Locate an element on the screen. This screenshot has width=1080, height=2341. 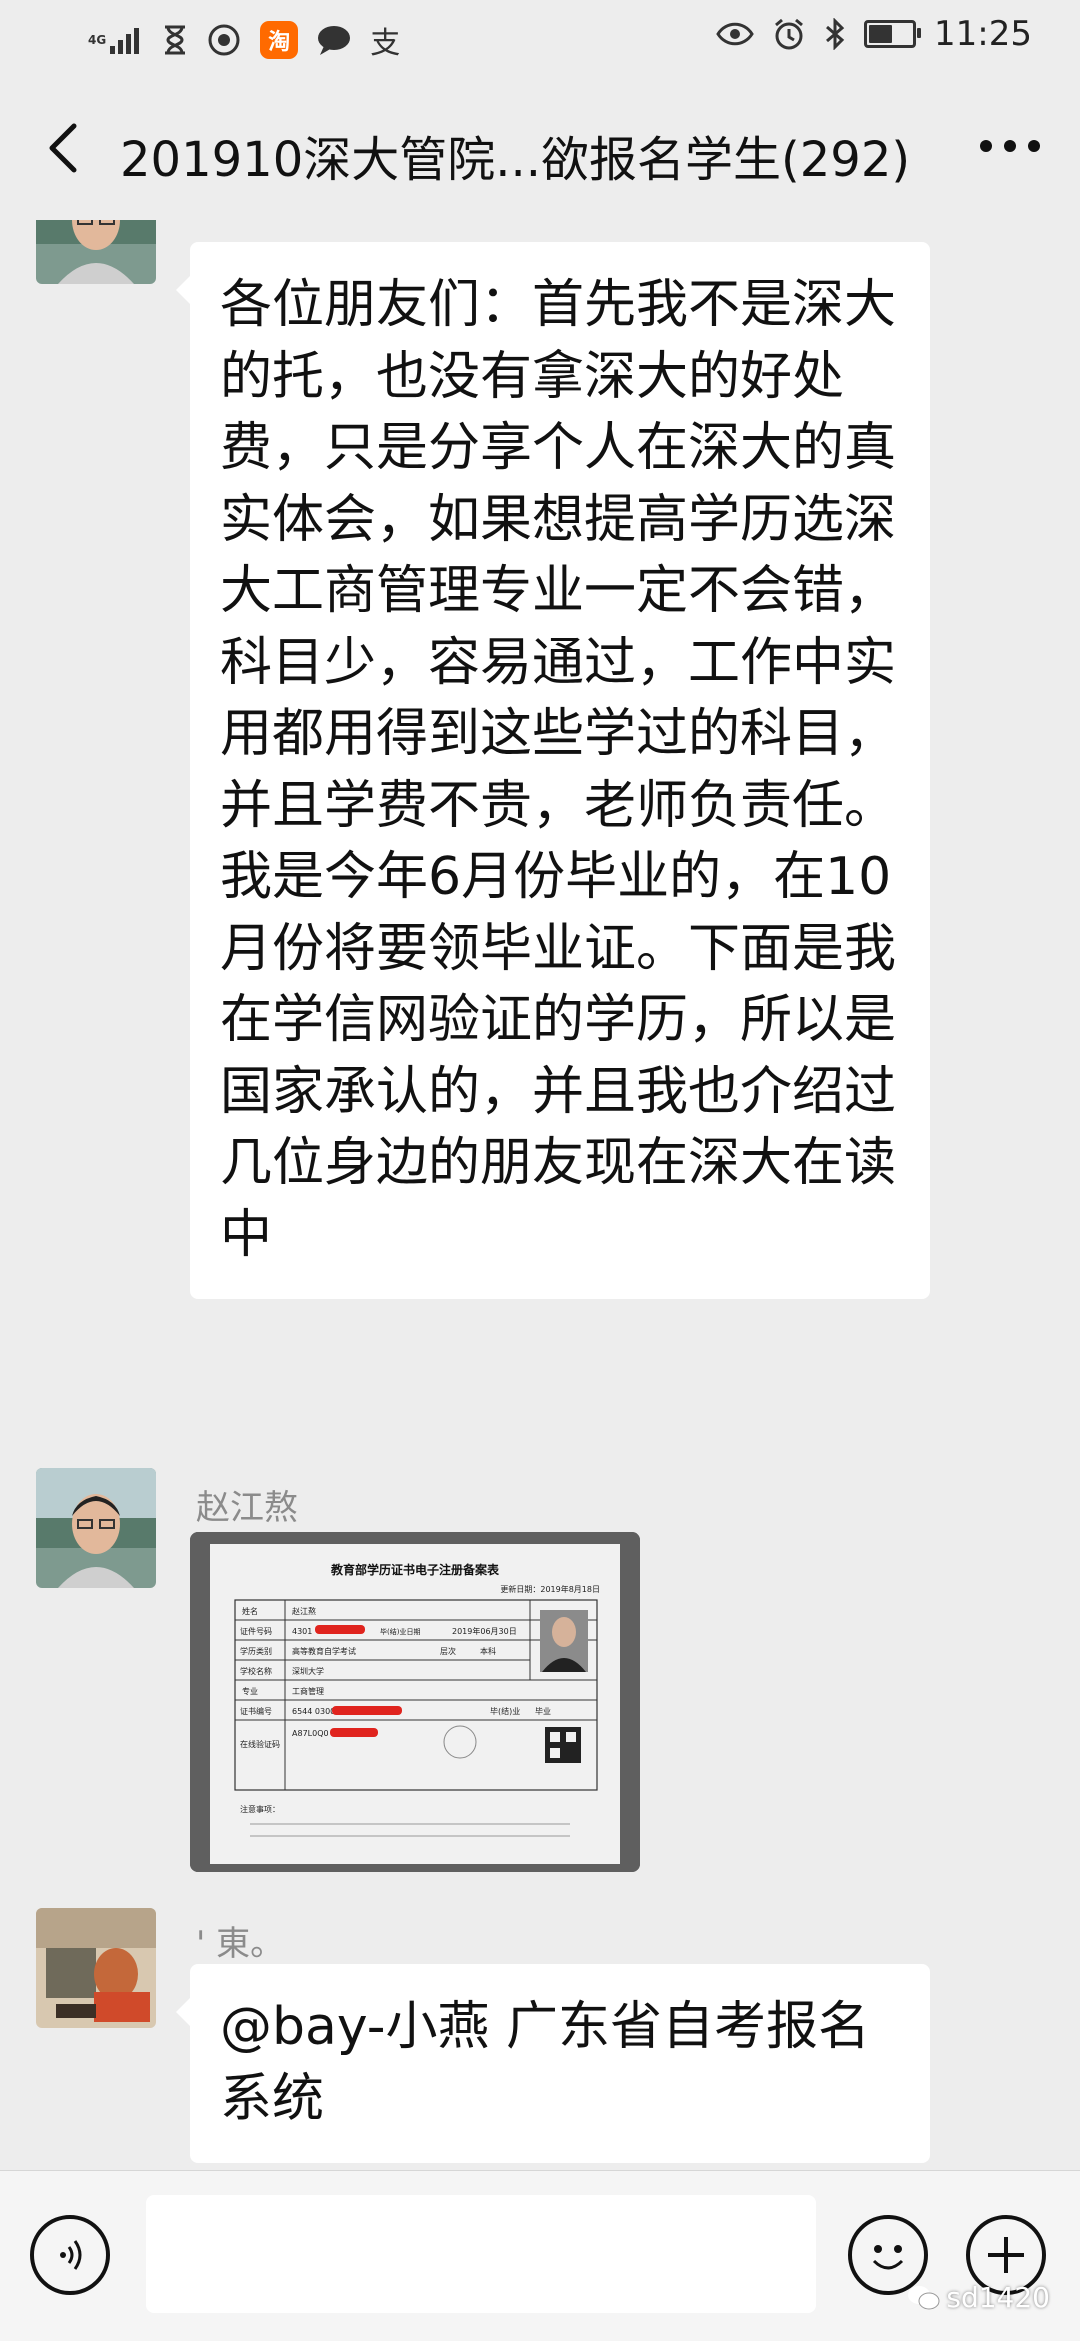
chat-header: 201910深大管院...欲报名学生(292) is located at coordinates (540, 150).